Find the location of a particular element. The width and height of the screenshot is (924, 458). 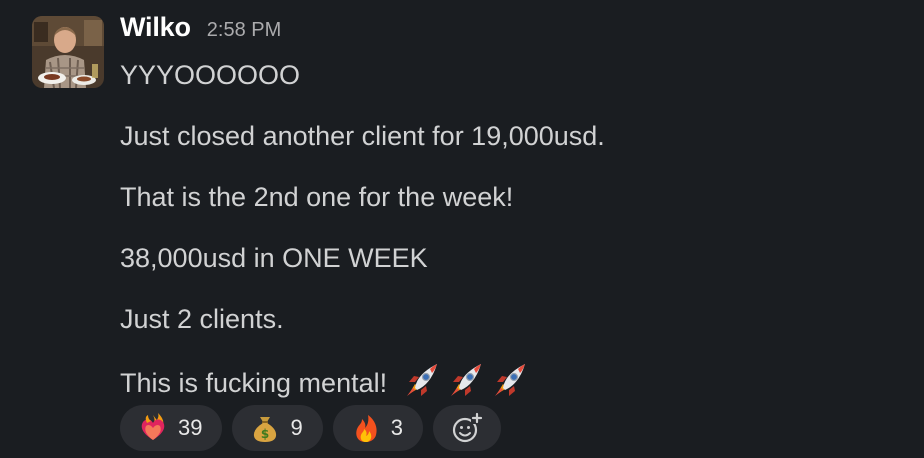

add-reaction-icon is located at coordinates (467, 428).